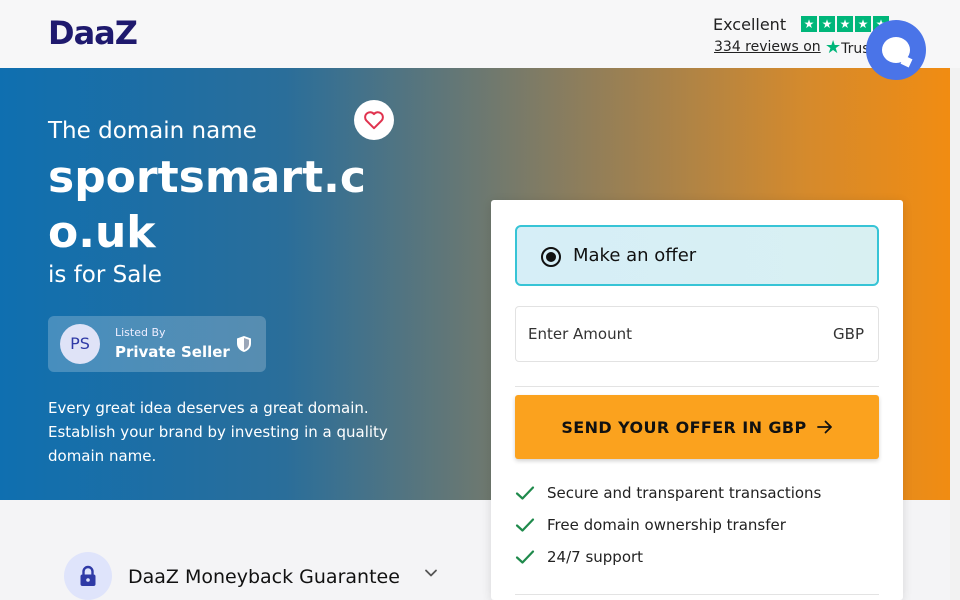  Describe the element at coordinates (431, 573) in the screenshot. I see `chevron-down-icon` at that location.